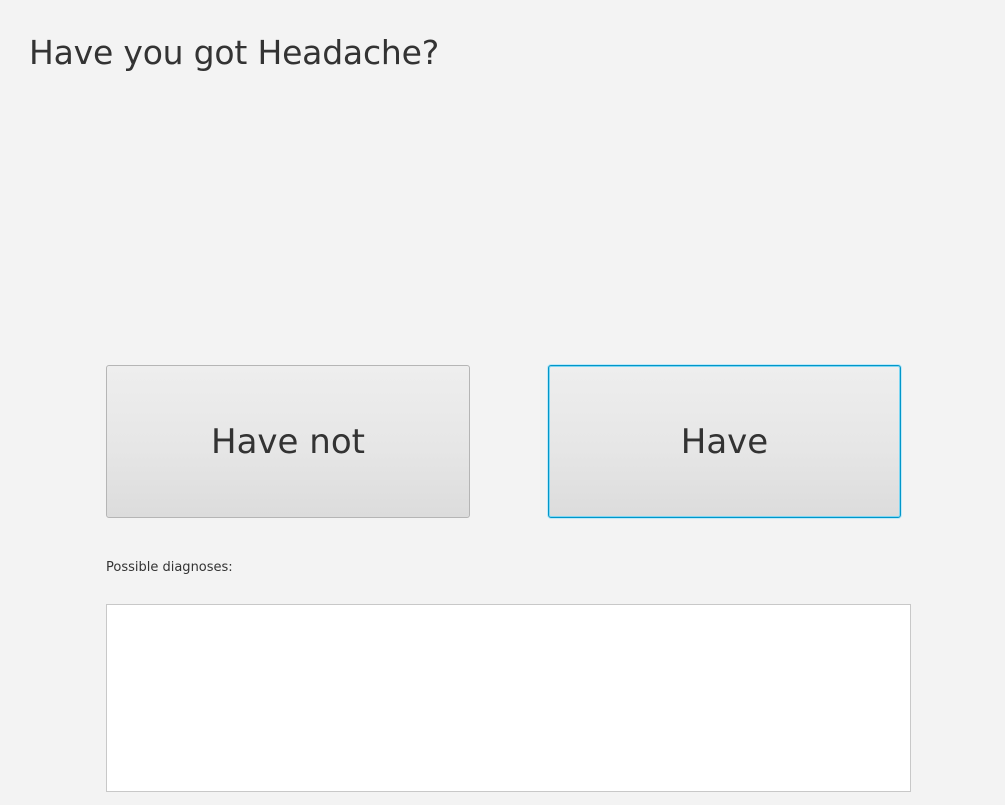  Describe the element at coordinates (724, 441) in the screenshot. I see `have-button: Have` at that location.